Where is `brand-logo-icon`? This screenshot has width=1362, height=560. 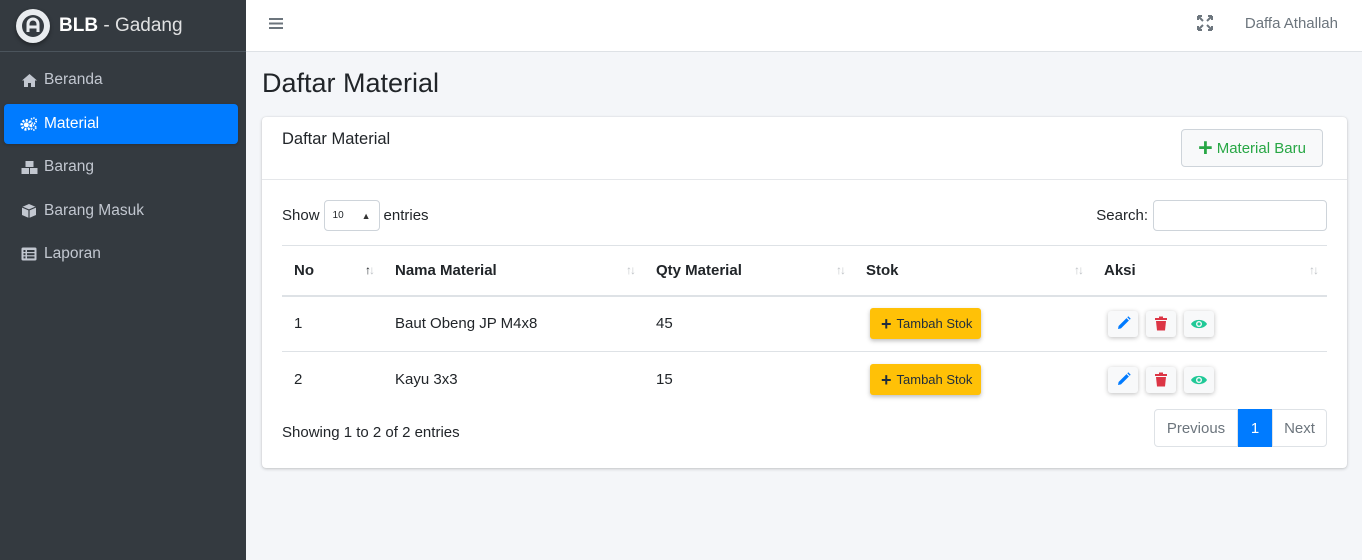 brand-logo-icon is located at coordinates (33, 25).